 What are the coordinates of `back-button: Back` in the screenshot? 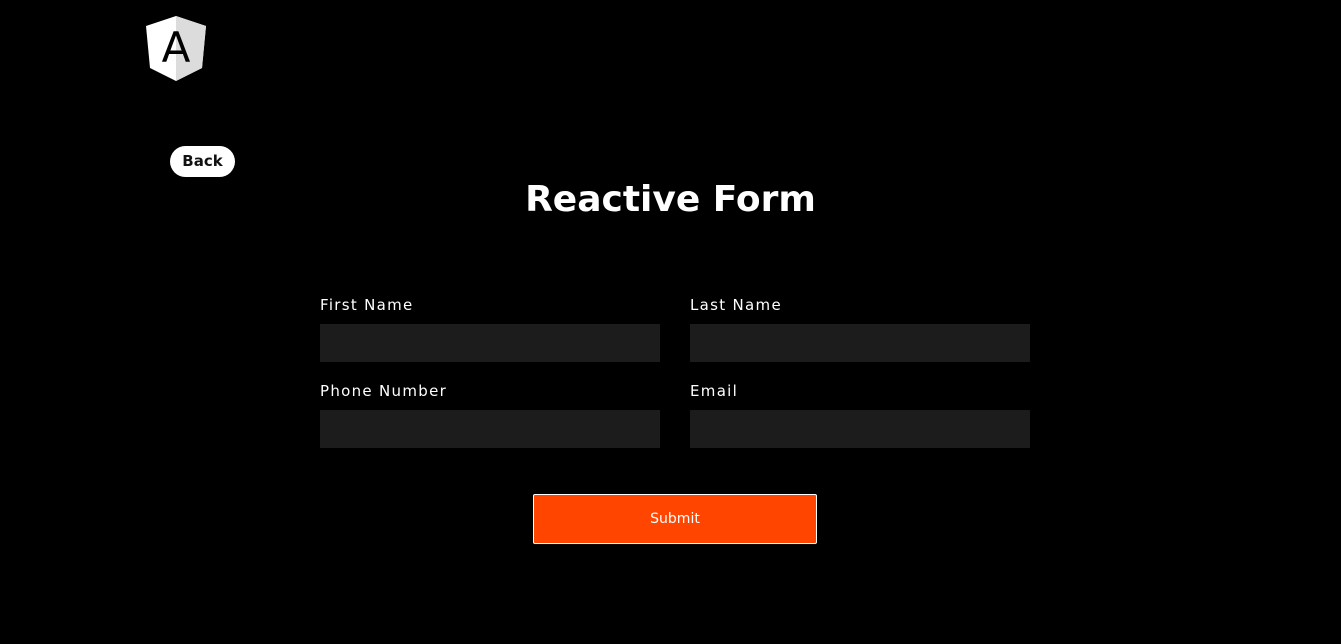 It's located at (202, 161).